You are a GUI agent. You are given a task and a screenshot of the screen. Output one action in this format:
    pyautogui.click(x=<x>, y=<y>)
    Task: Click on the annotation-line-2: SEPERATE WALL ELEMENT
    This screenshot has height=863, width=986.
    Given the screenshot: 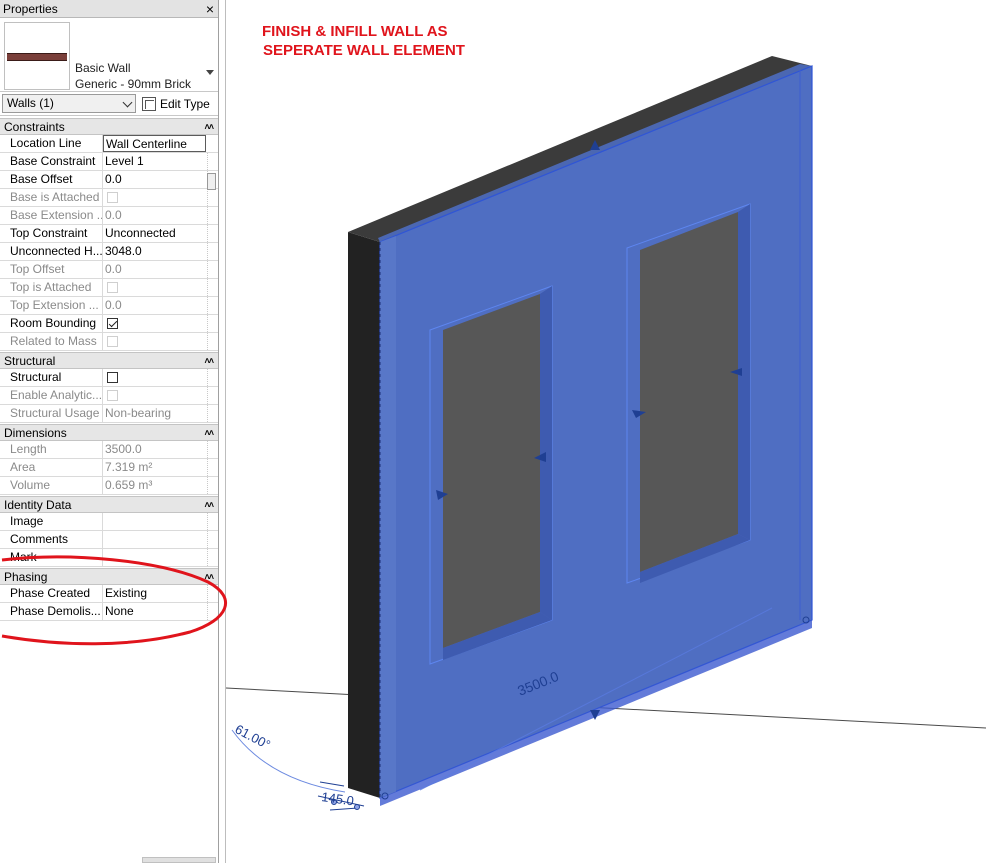 What is the action you would take?
    pyautogui.click(x=364, y=50)
    